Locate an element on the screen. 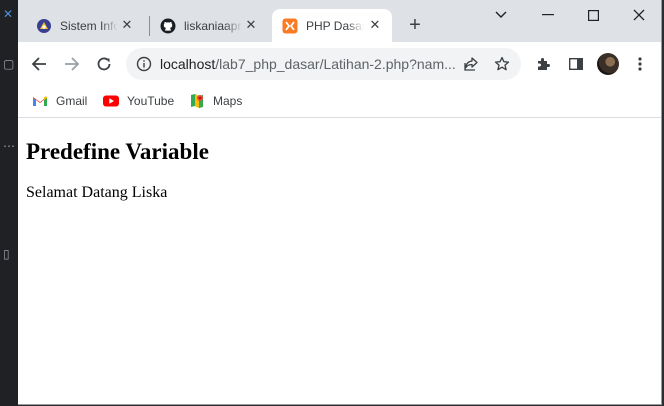  youtube-icon is located at coordinates (111, 101).